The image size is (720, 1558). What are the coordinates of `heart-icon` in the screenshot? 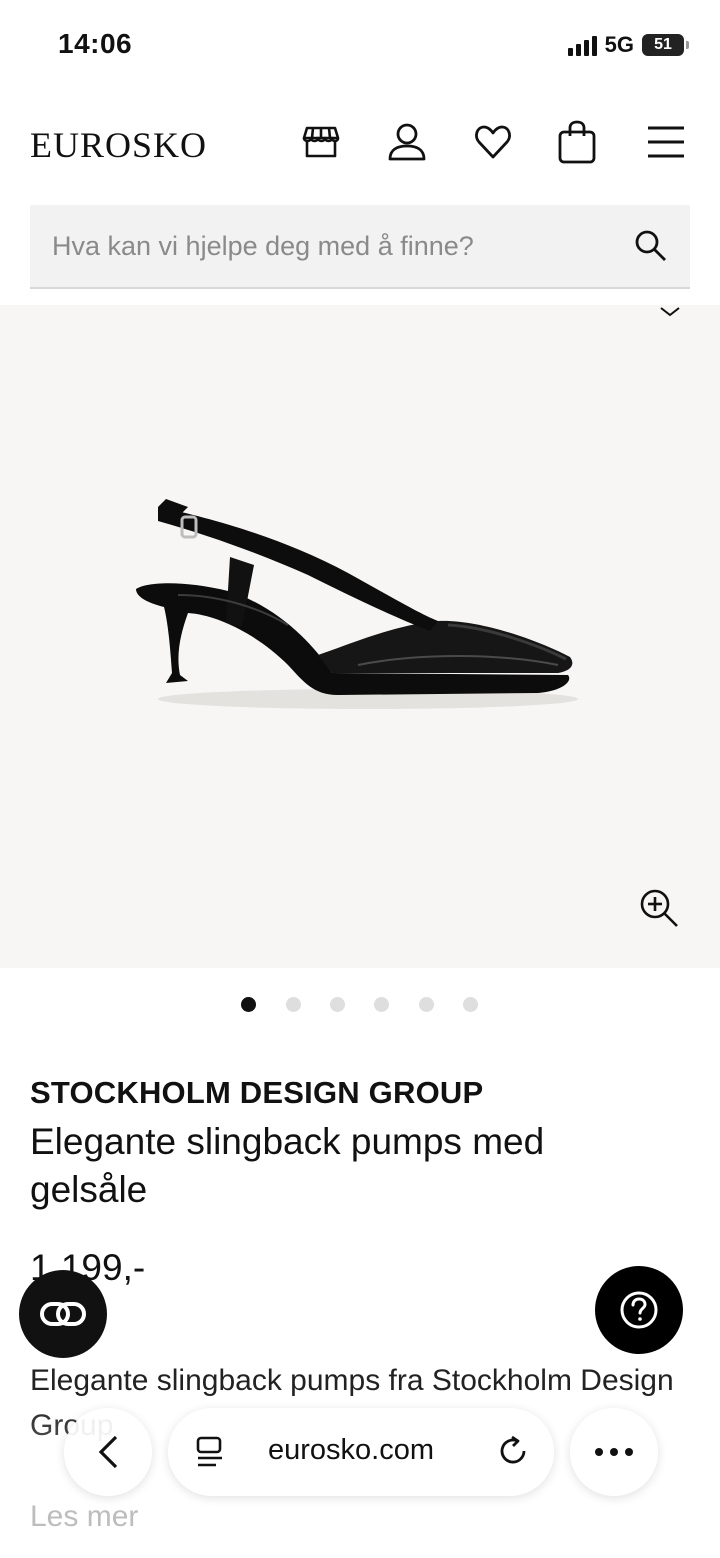 It's located at (493, 142).